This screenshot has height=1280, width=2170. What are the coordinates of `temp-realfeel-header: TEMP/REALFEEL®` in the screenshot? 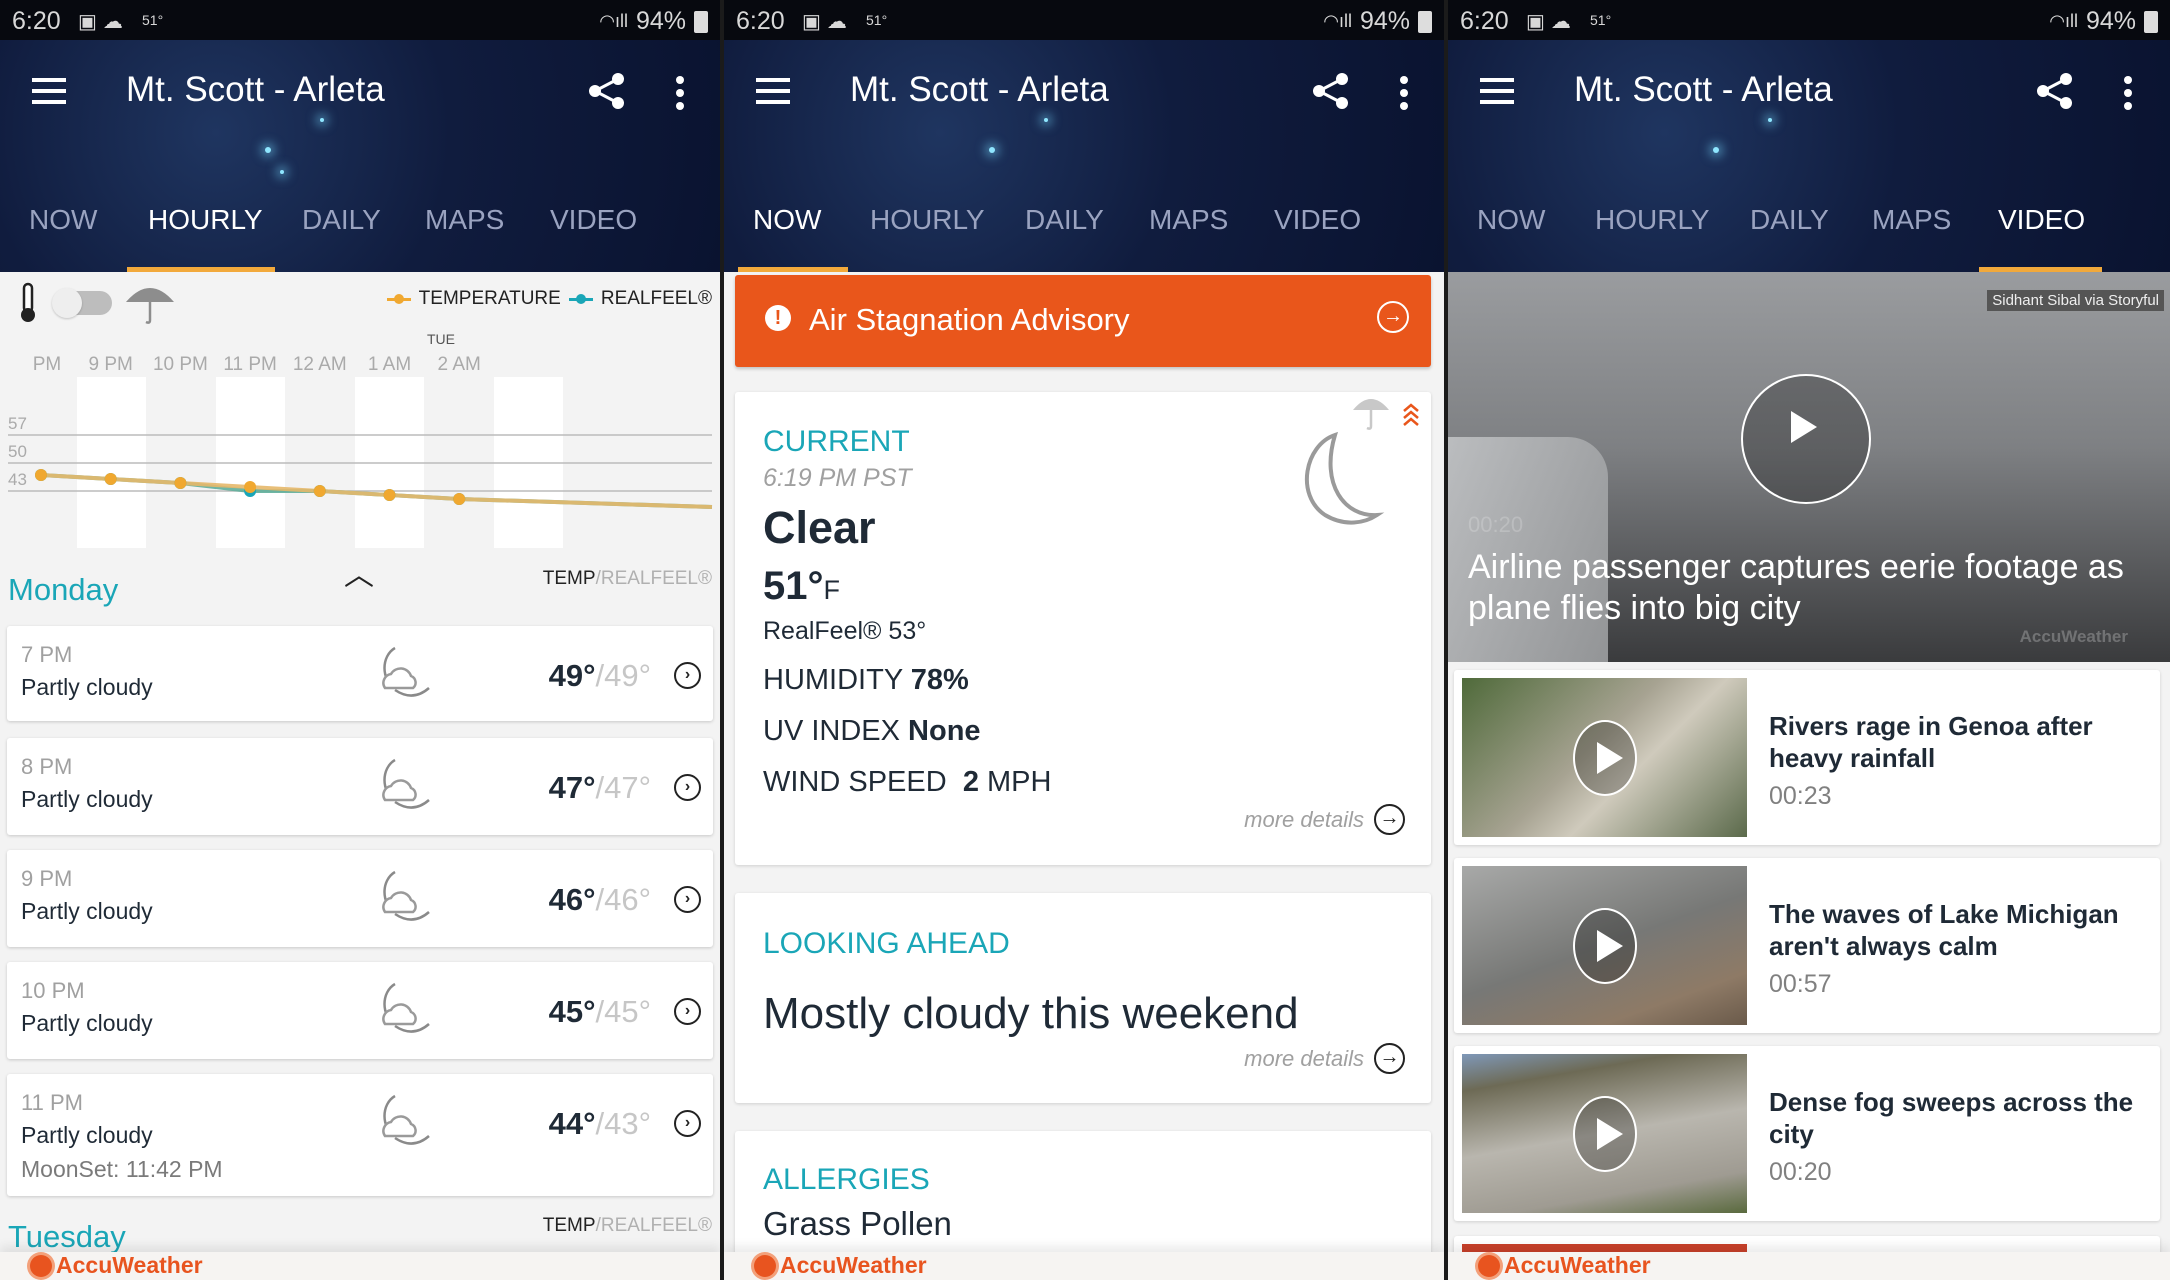 It's located at (627, 1226).